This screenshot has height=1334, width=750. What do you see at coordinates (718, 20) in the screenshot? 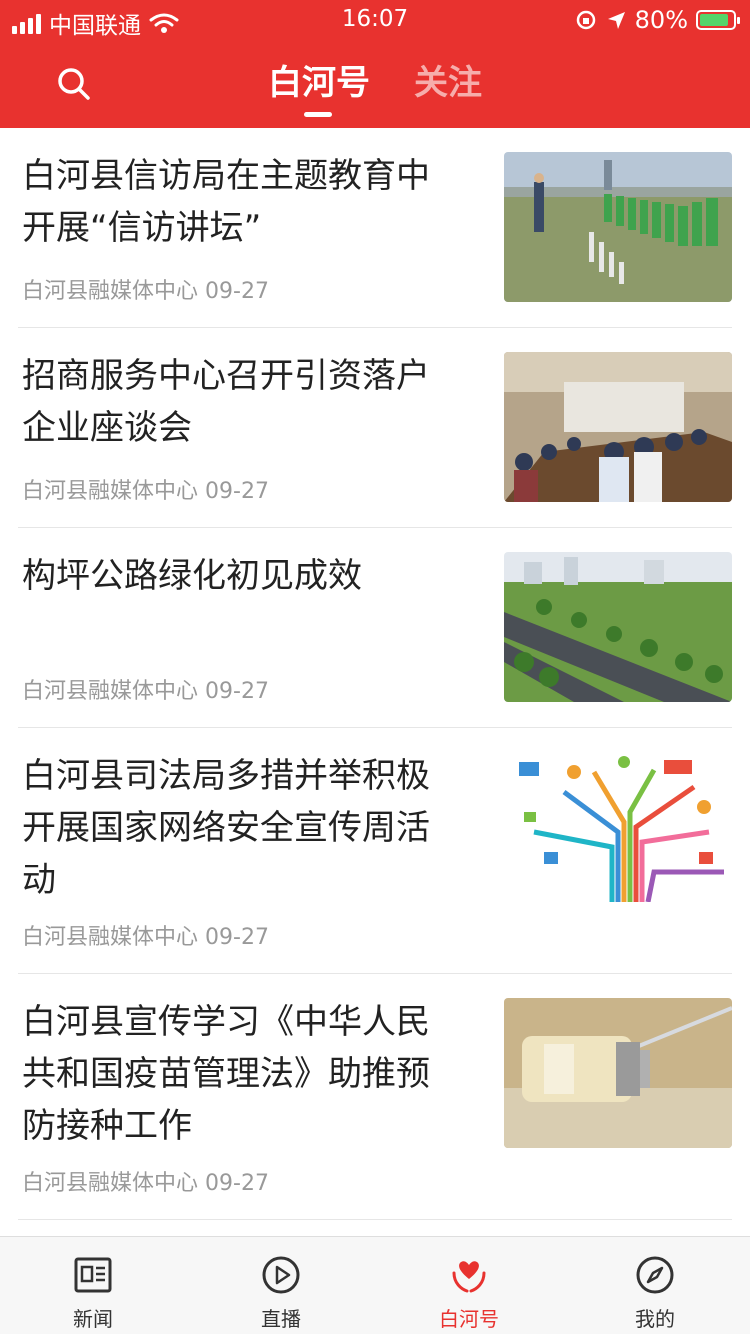
I see `battery-icon` at bounding box center [718, 20].